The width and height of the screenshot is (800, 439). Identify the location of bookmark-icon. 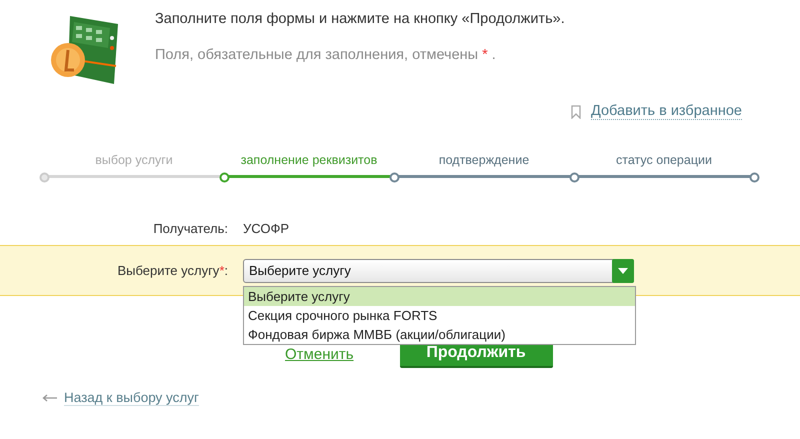
(575, 111).